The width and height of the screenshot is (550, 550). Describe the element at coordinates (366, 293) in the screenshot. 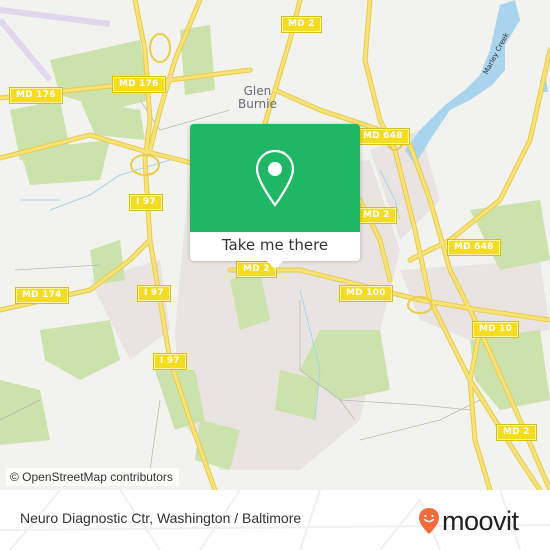

I see `road-shield-md100: MD 100` at that location.